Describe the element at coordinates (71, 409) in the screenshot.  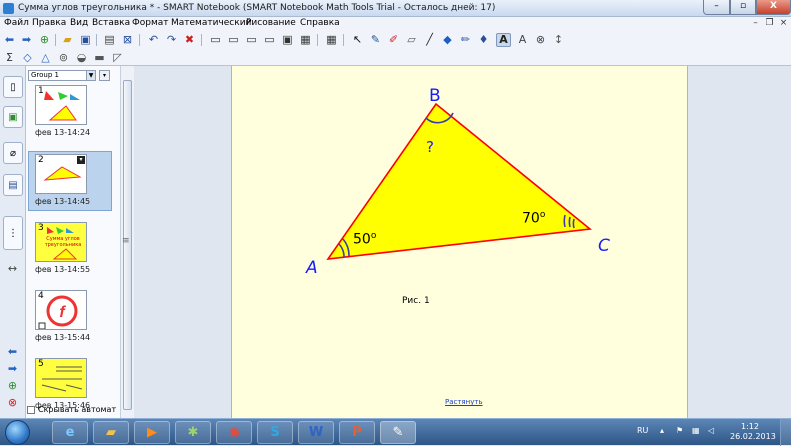
I see `autohide-toggle: Скрывать автомат` at that location.